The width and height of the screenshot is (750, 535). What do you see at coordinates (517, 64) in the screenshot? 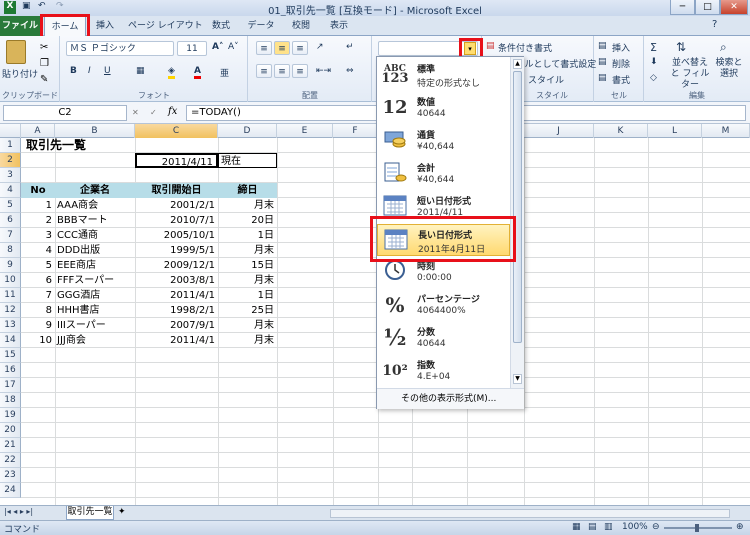
I see `scroll-up-icon: ▲` at bounding box center [517, 64].